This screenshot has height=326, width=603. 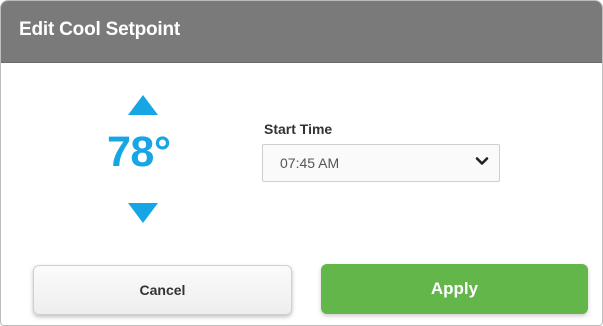 I want to click on apply-button: Apply, so click(x=454, y=289).